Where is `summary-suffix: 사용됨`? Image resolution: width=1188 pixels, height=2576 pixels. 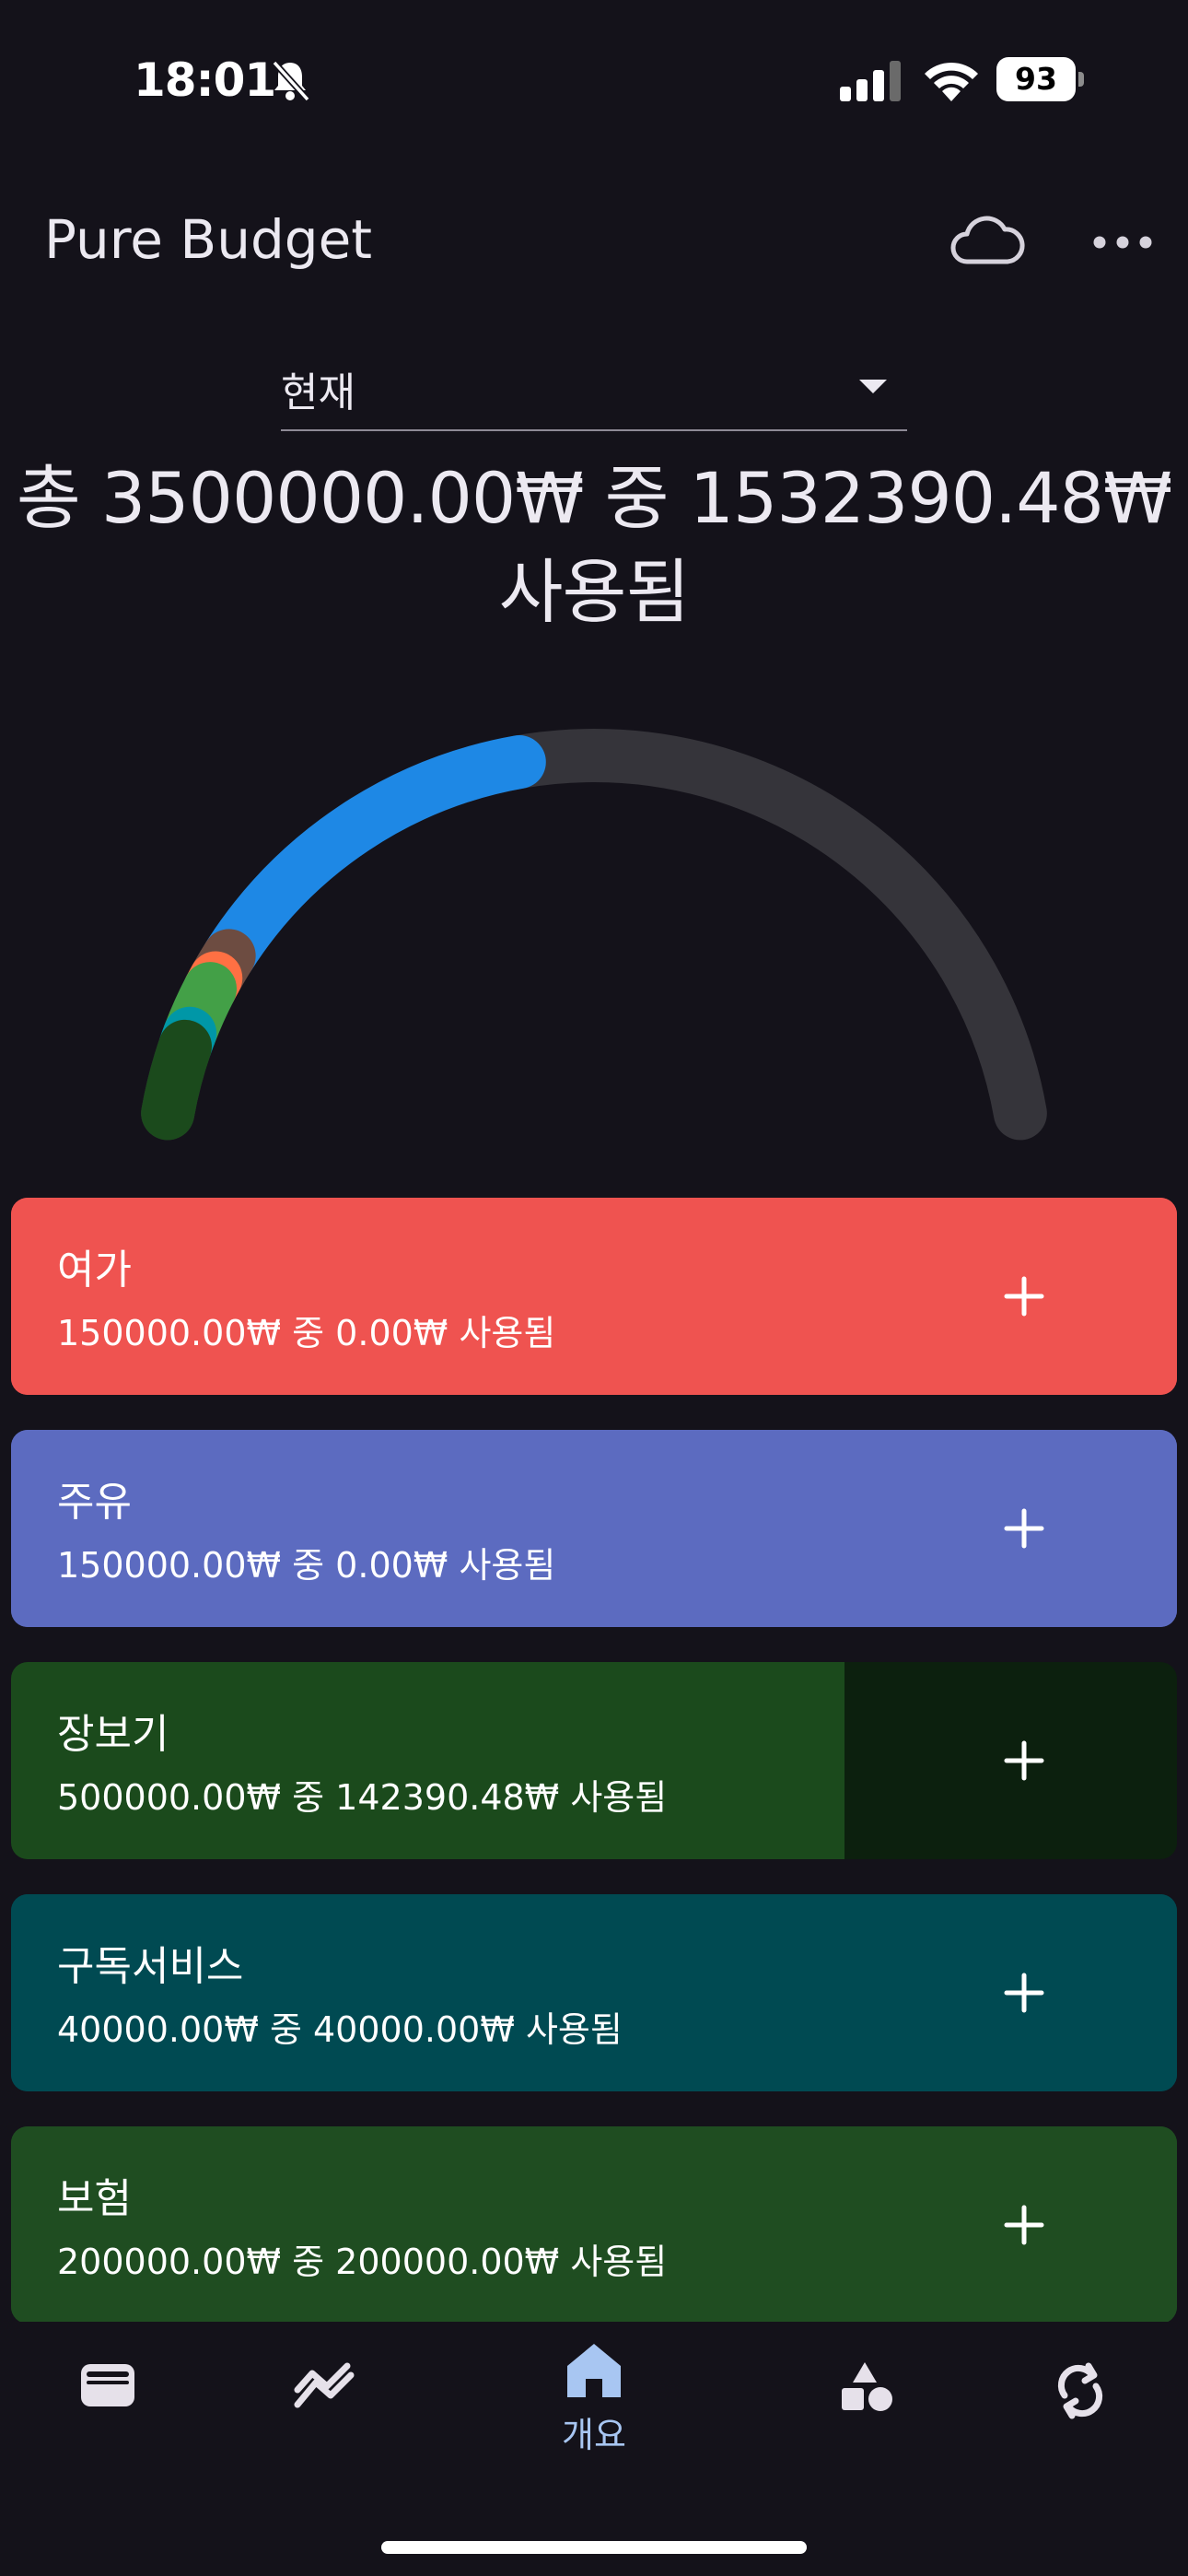 summary-suffix: 사용됨 is located at coordinates (594, 592).